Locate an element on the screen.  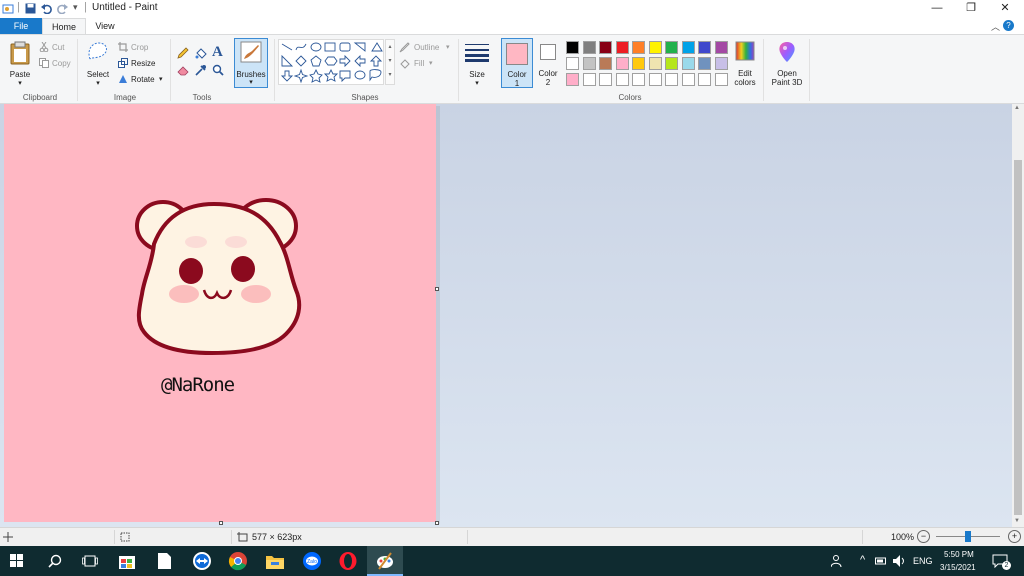
resize-handle-corner is located at coordinates (437, 523).